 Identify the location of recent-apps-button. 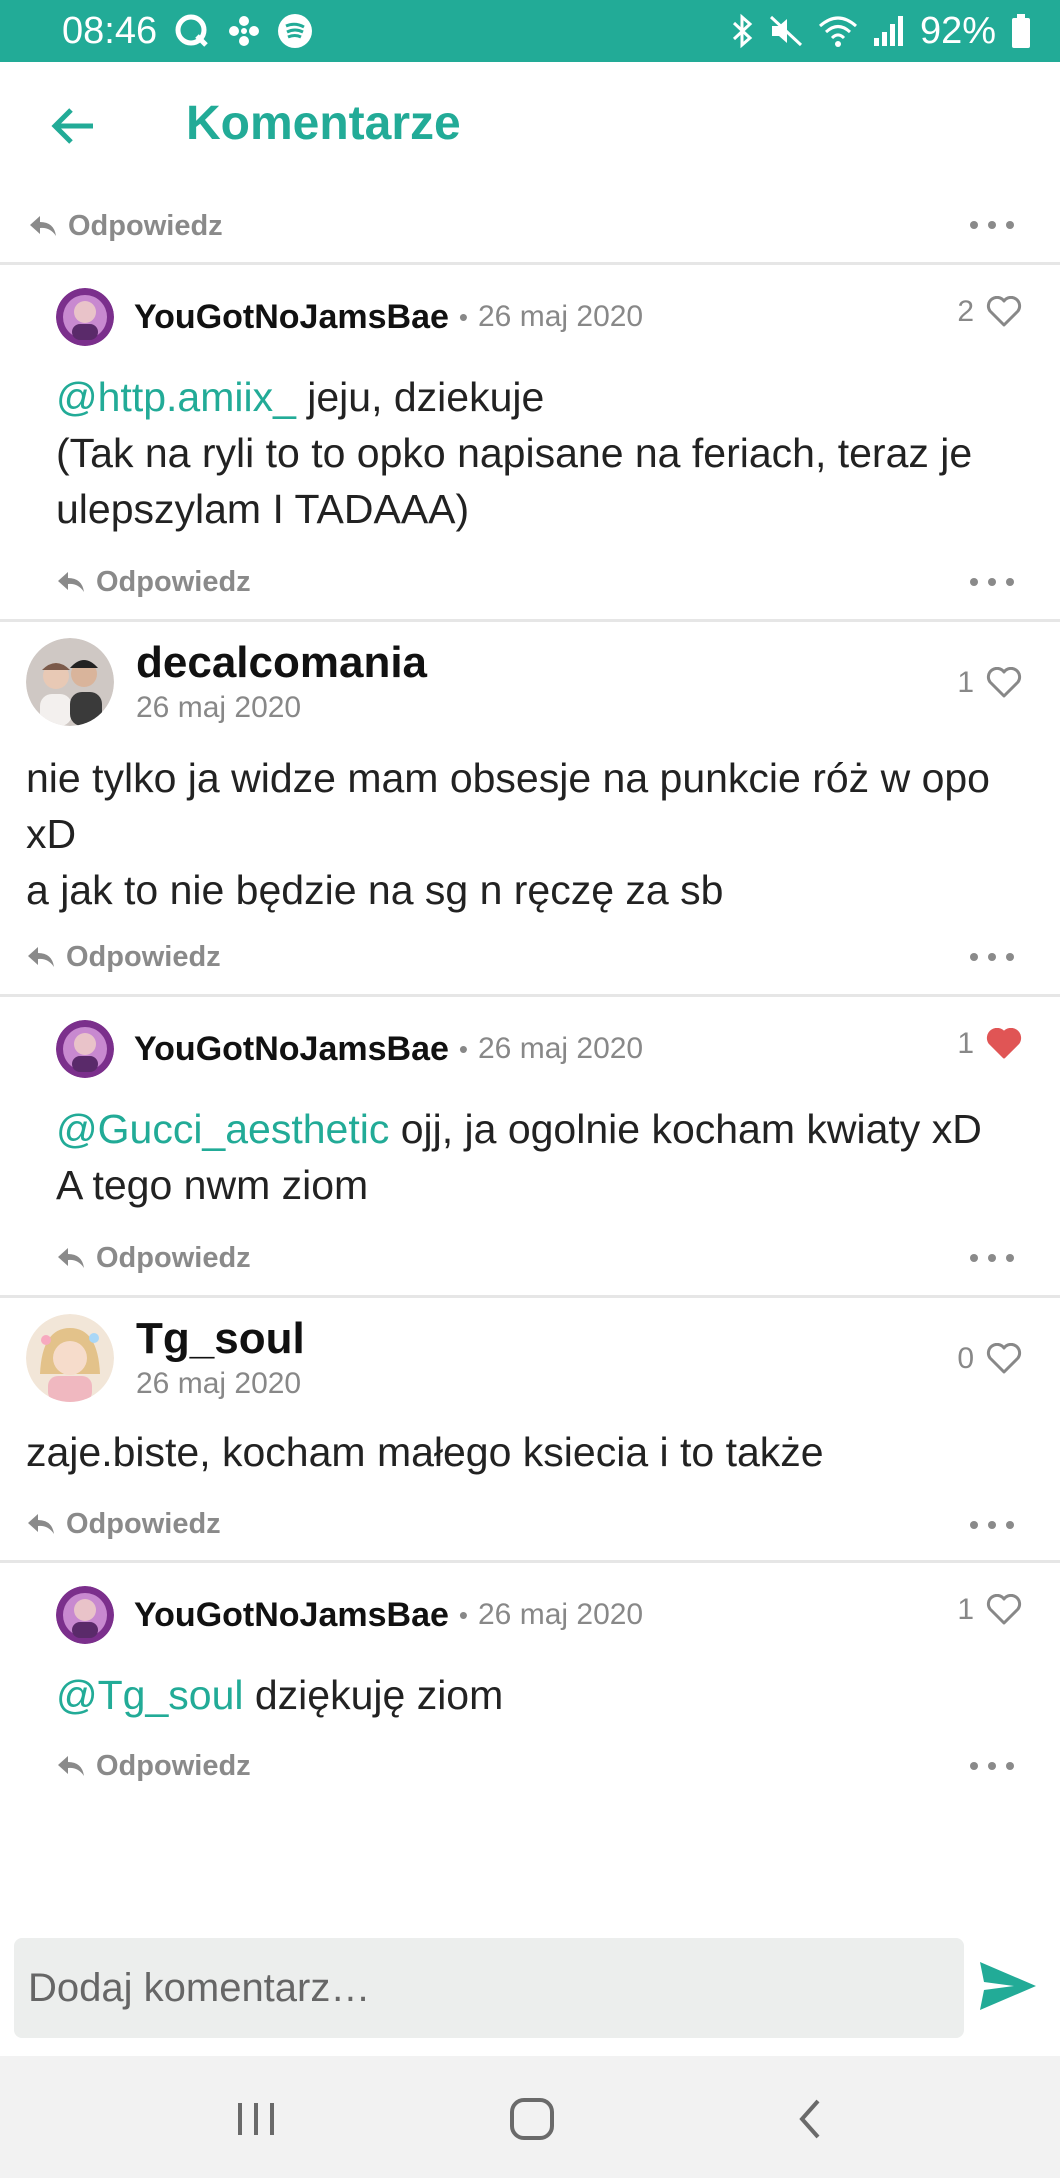
(256, 2119).